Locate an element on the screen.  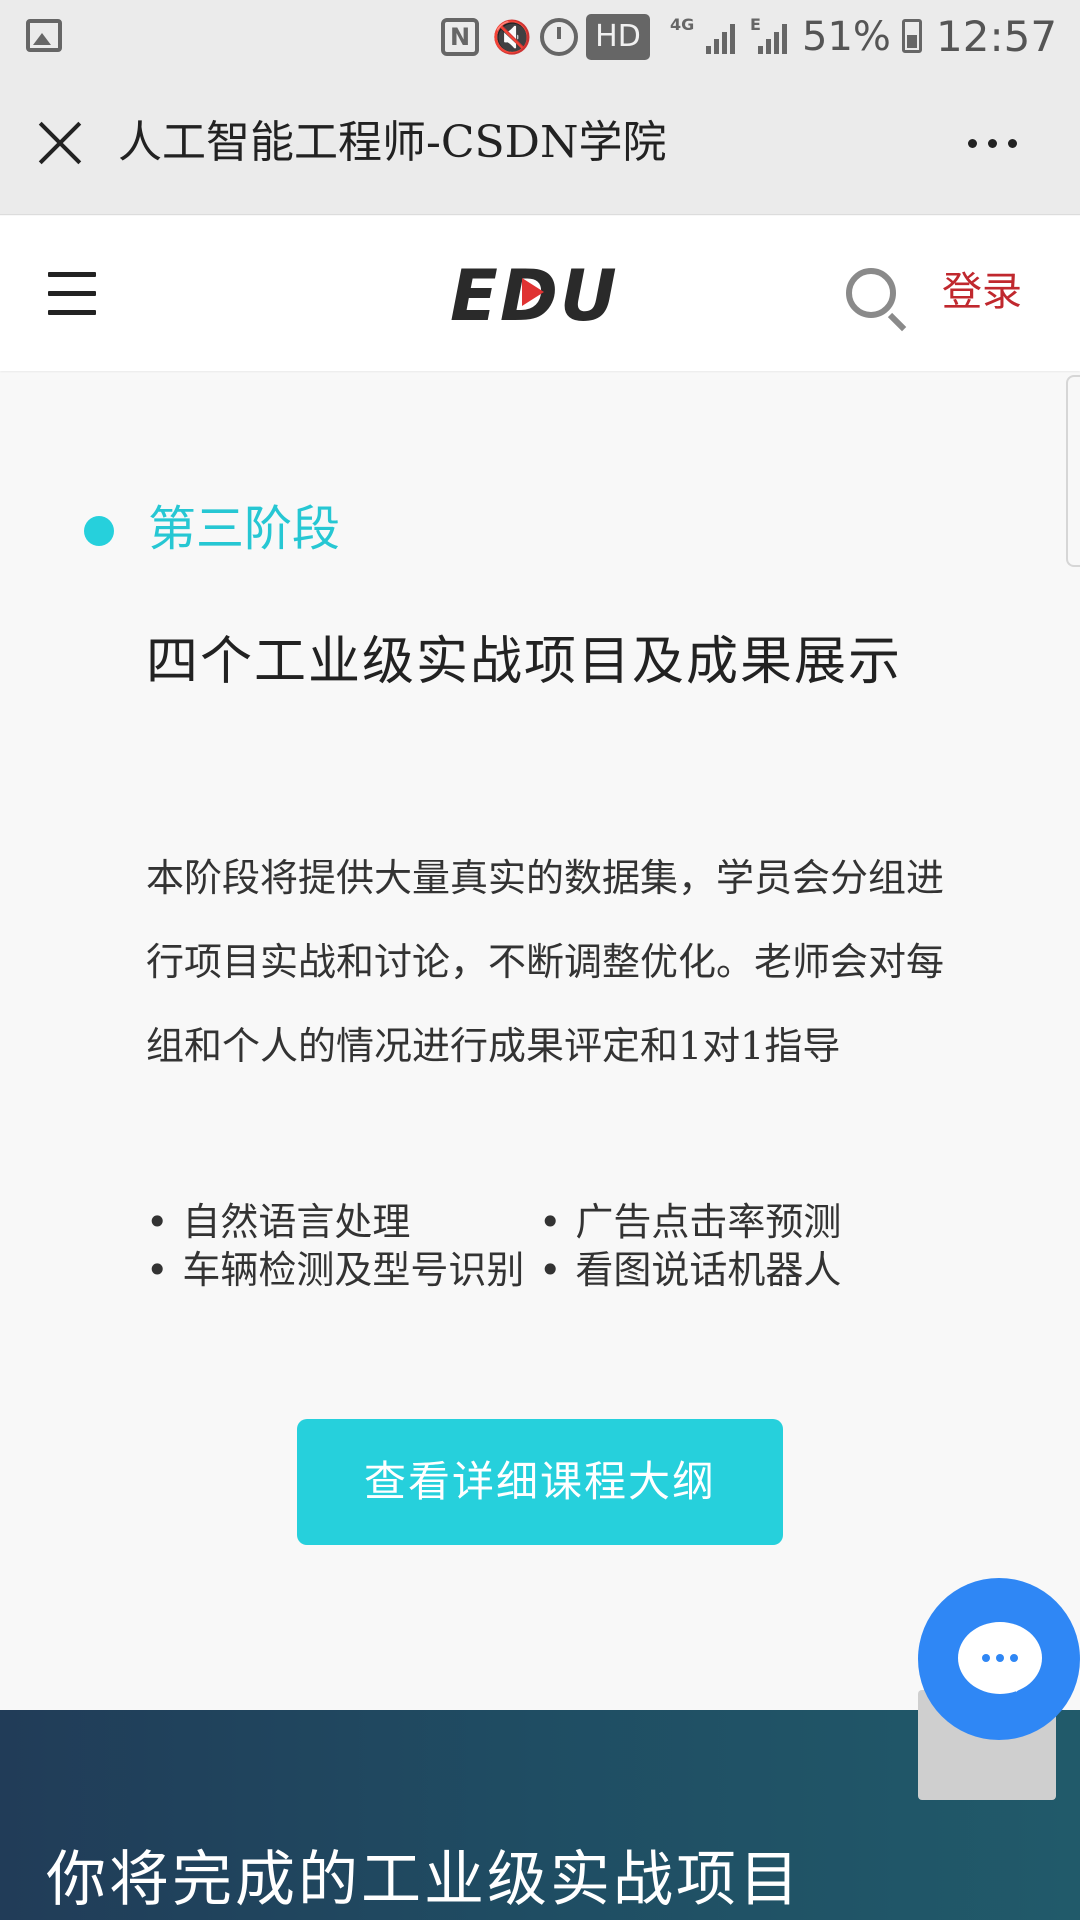
play-icon is located at coordinates (533, 292).